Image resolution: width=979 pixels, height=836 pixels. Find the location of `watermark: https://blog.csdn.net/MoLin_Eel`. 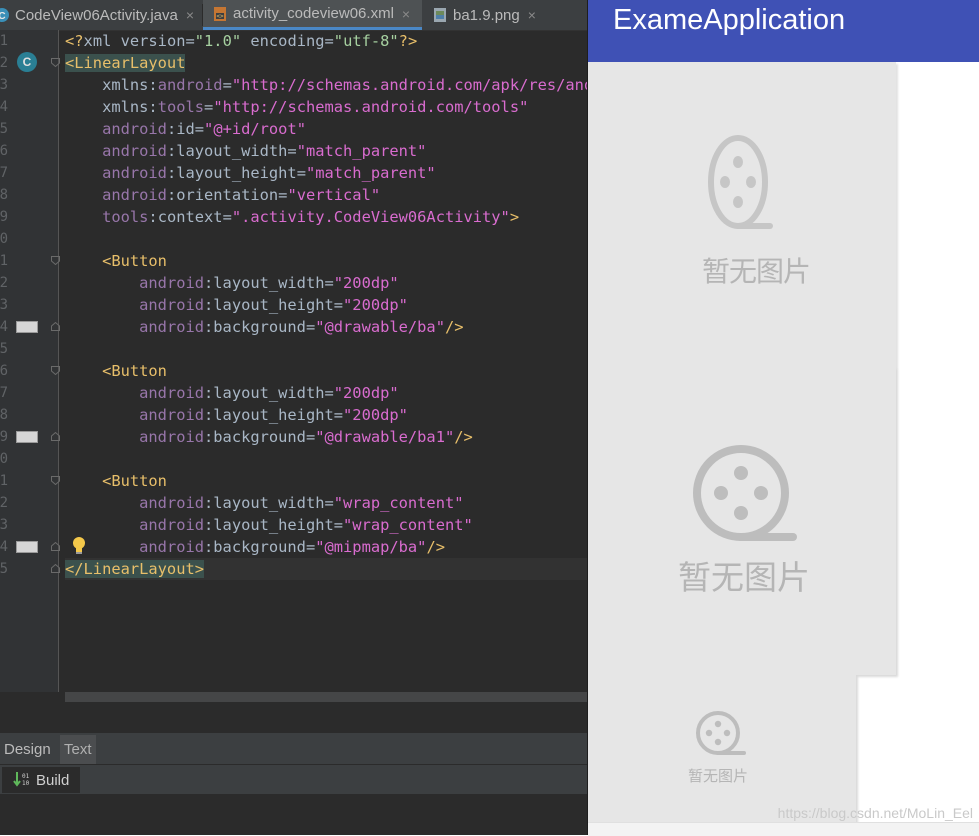

watermark: https://blog.csdn.net/MoLin_Eel is located at coordinates (875, 813).